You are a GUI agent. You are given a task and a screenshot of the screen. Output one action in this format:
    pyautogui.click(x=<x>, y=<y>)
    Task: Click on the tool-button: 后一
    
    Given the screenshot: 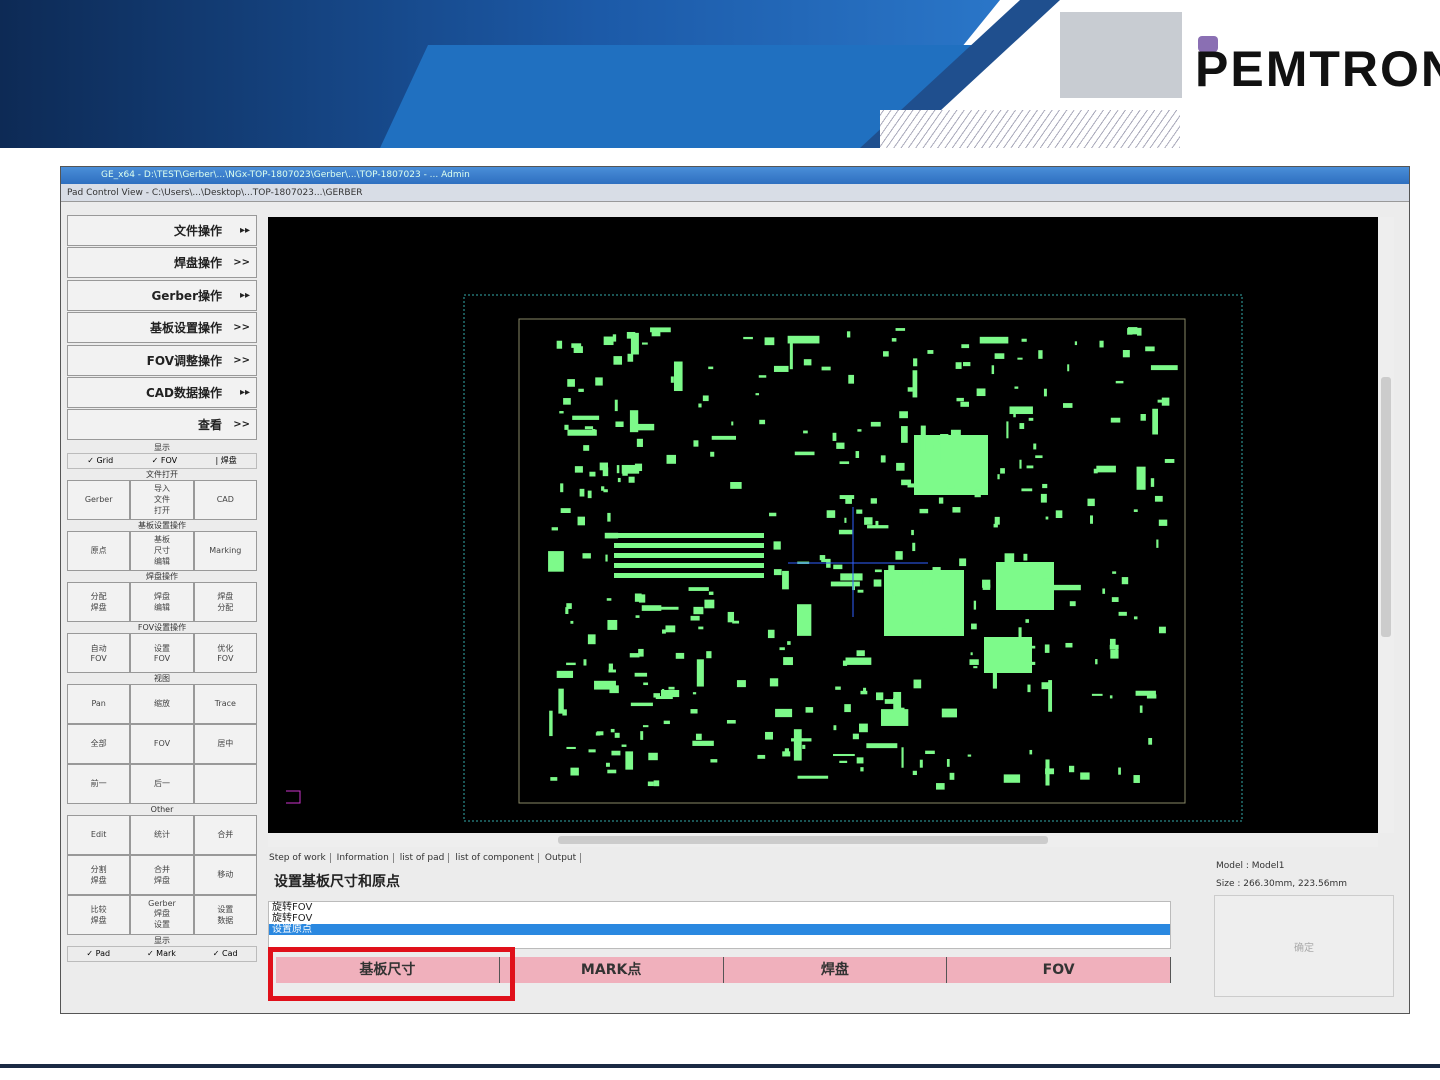 What is the action you would take?
    pyautogui.click(x=162, y=783)
    